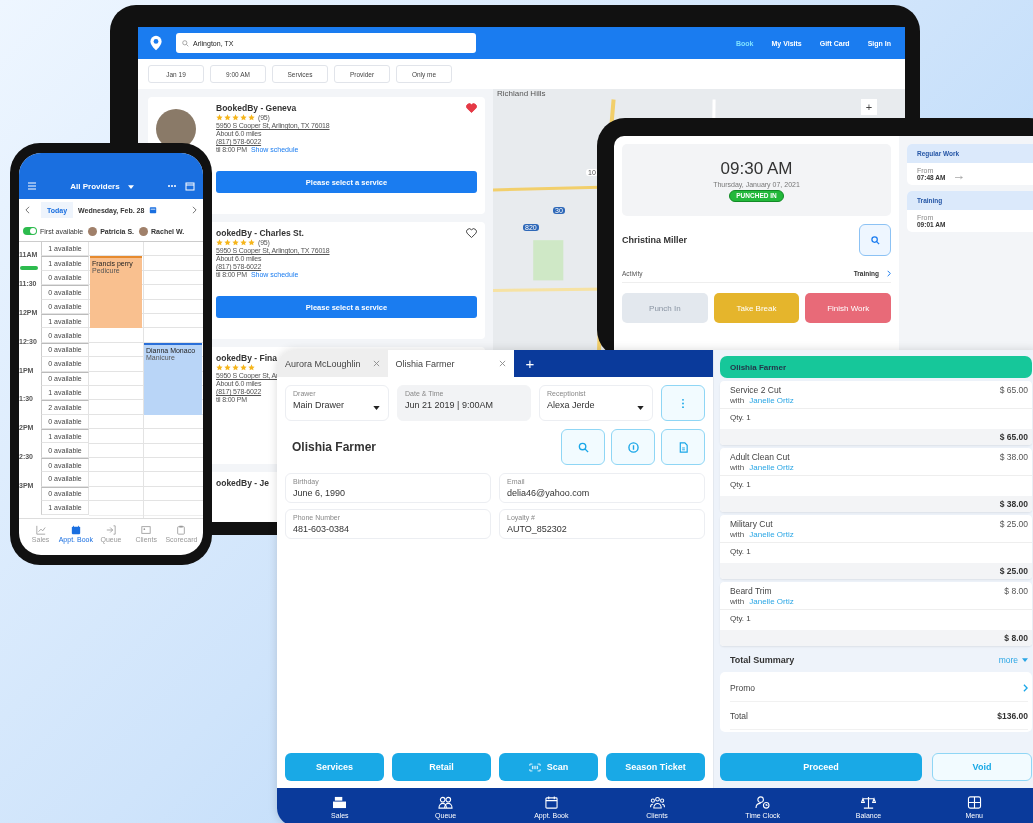 The height and width of the screenshot is (823, 1033). What do you see at coordinates (30, 231) in the screenshot?
I see `toggle-switch` at bounding box center [30, 231].